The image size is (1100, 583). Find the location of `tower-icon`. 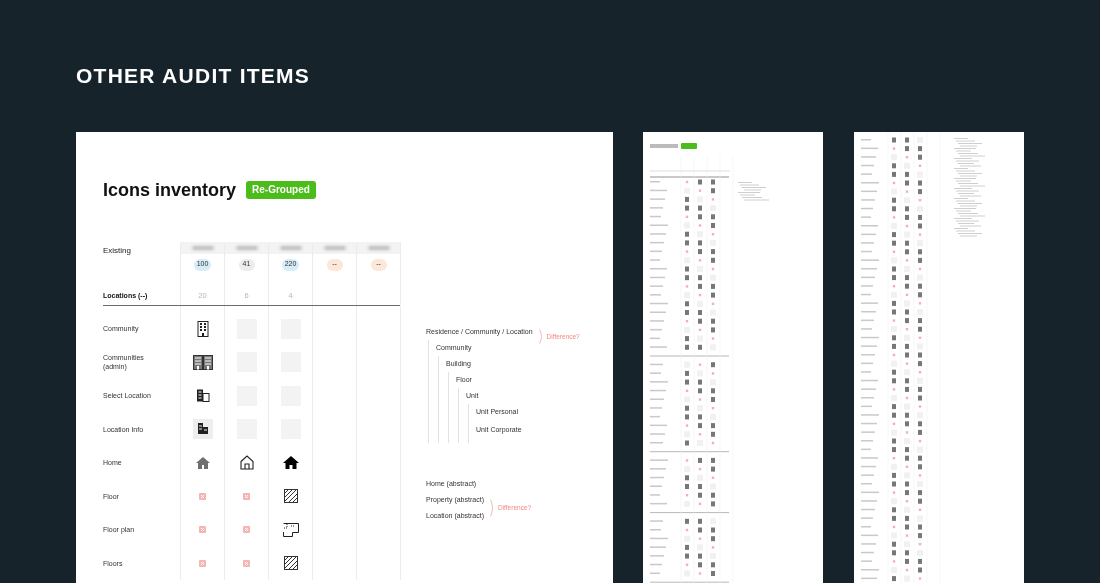

tower-icon is located at coordinates (202, 328).